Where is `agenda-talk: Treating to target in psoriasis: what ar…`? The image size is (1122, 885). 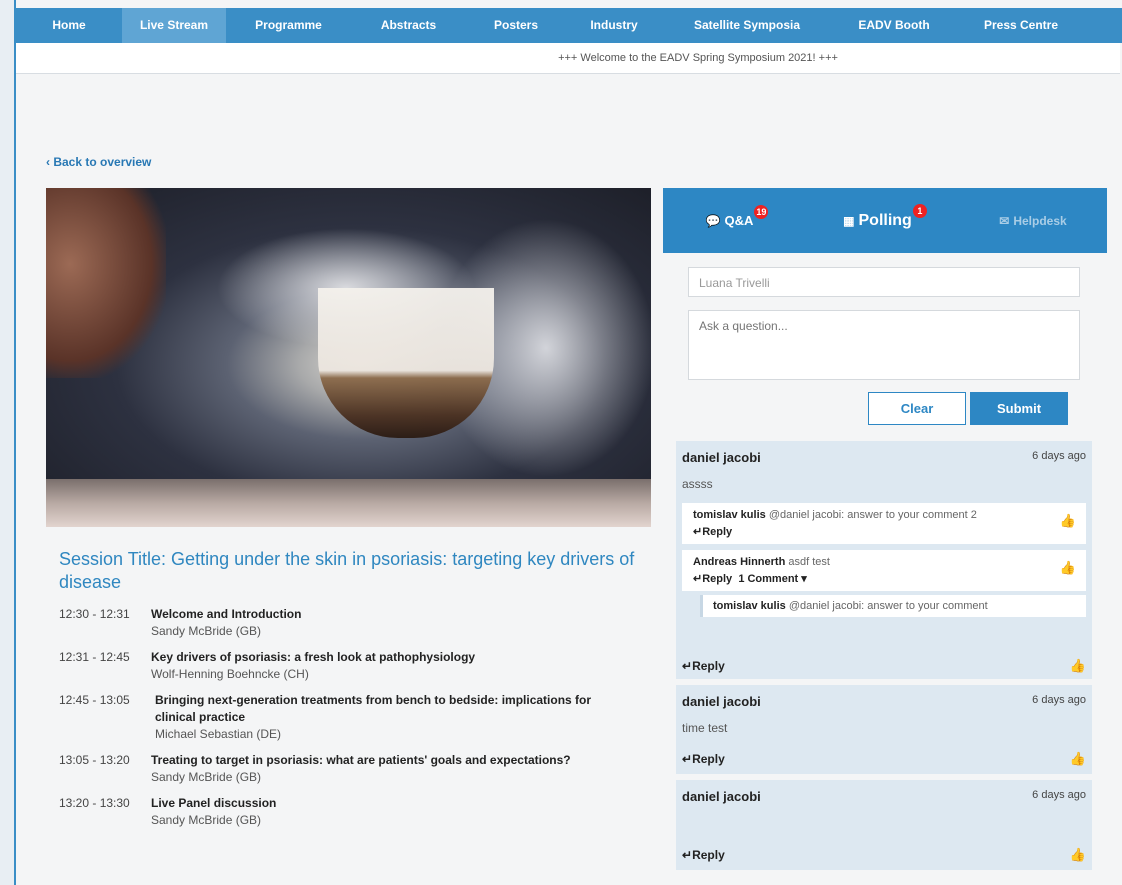 agenda-talk: Treating to target in psoriasis: what ar… is located at coordinates (361, 760).